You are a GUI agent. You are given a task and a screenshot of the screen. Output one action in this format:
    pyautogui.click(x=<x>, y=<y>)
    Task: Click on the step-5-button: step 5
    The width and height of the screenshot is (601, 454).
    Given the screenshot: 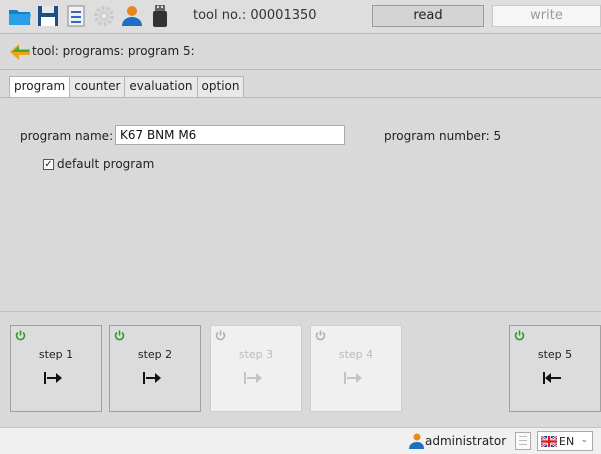 What is the action you would take?
    pyautogui.click(x=555, y=368)
    